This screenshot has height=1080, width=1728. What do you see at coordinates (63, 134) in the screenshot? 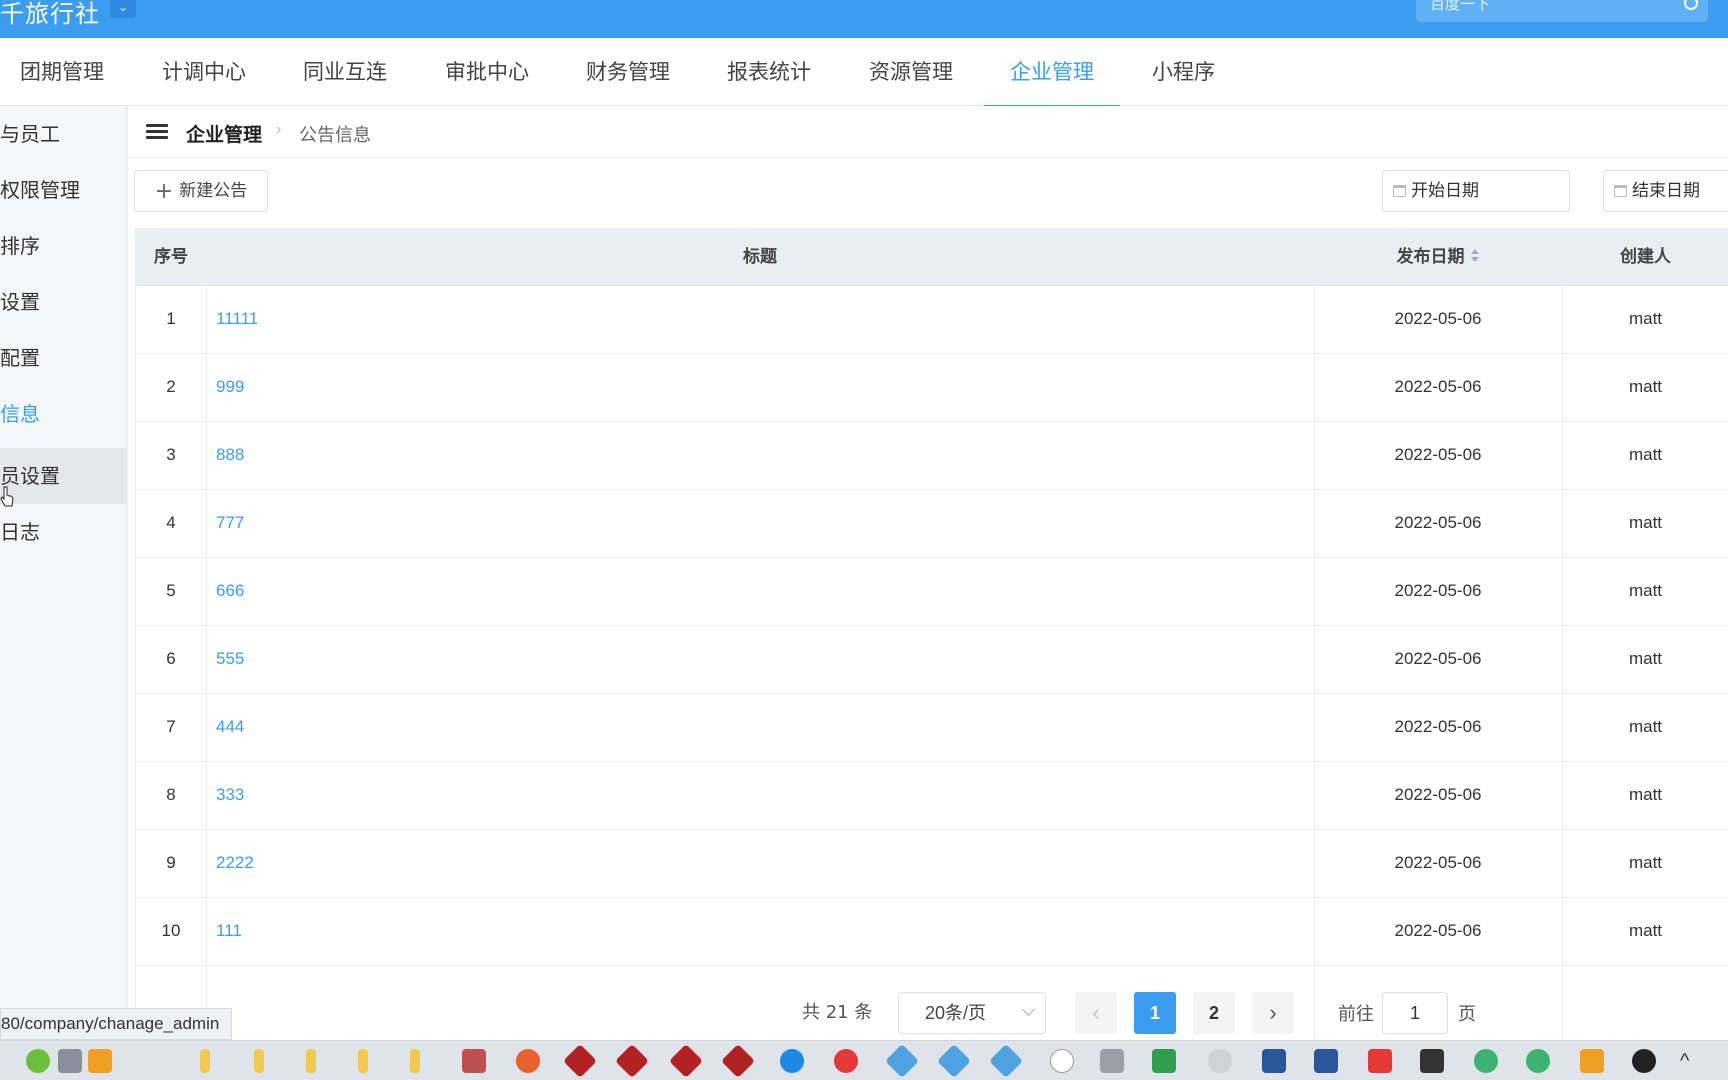
I see `sidebar-item-staff: 与员工` at bounding box center [63, 134].